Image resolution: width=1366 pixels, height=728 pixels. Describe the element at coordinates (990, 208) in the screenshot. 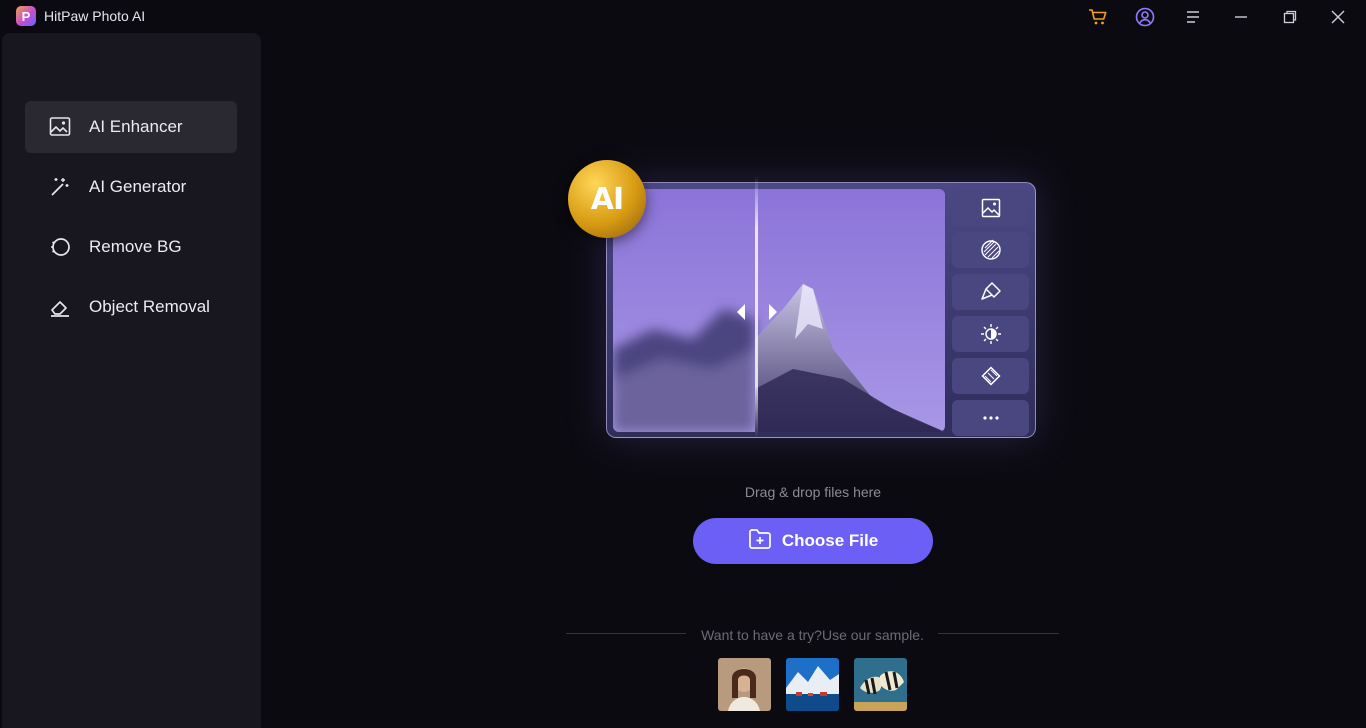

I see `image-icon` at that location.